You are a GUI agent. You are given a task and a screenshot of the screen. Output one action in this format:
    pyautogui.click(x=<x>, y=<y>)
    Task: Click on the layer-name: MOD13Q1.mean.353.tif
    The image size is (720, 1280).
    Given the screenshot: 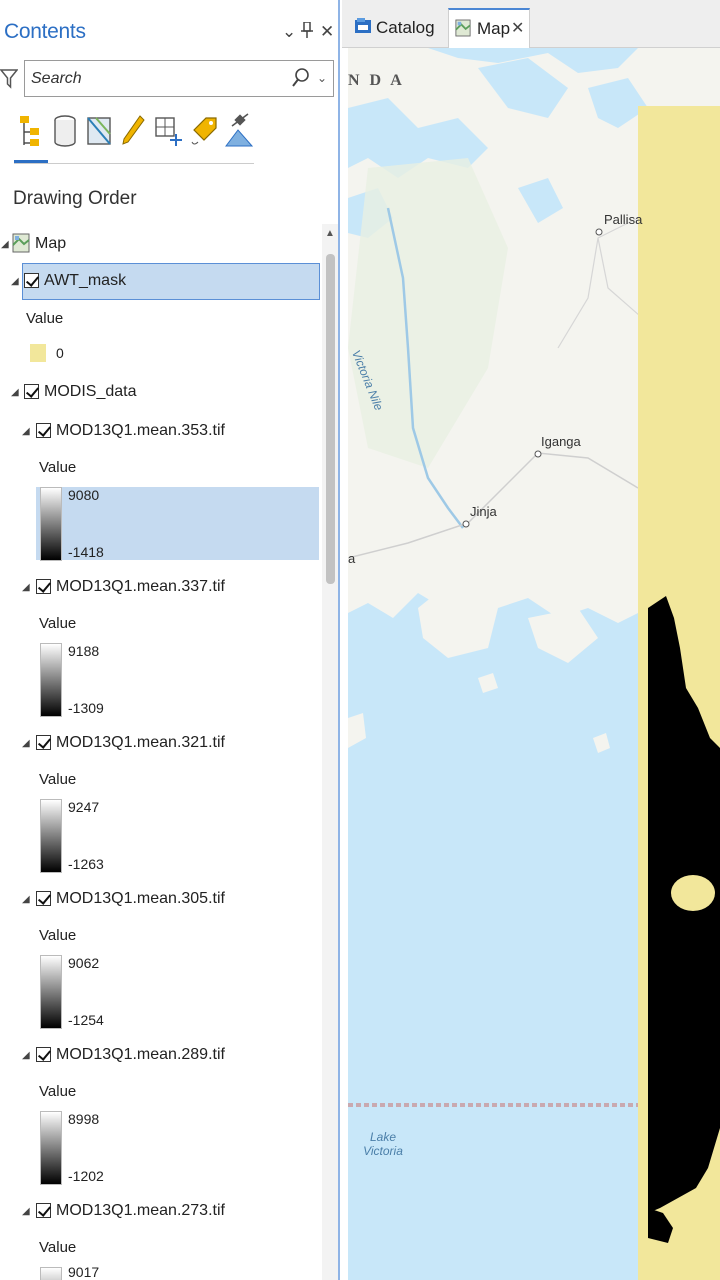 What is the action you would take?
    pyautogui.click(x=140, y=431)
    